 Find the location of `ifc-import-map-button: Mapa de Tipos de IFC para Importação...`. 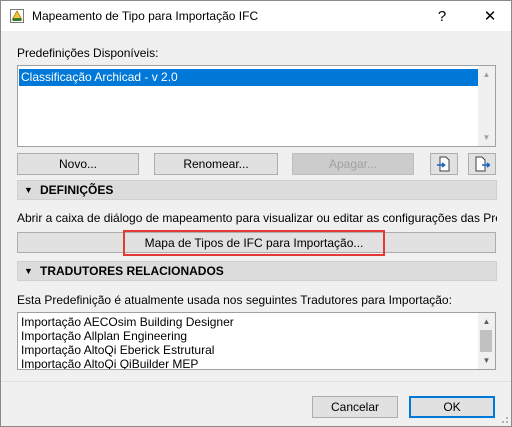

ifc-import-map-button: Mapa de Tipos de IFC para Importação... is located at coordinates (254, 243).